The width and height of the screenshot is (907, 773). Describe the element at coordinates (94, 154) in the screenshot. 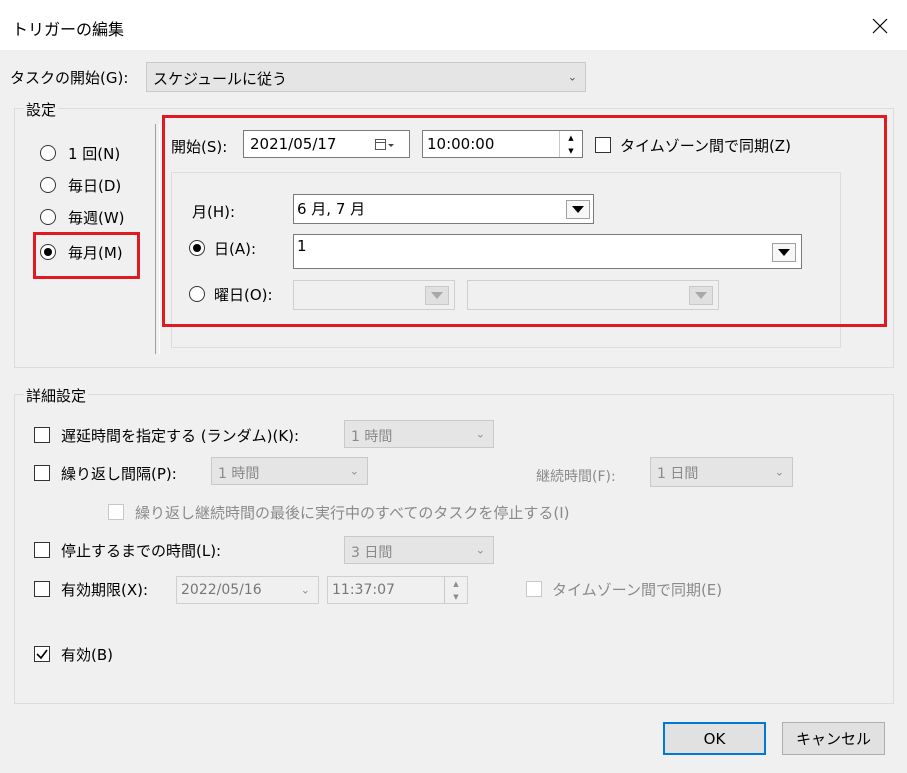

I see `radio-once-label: 1 回(N)` at that location.